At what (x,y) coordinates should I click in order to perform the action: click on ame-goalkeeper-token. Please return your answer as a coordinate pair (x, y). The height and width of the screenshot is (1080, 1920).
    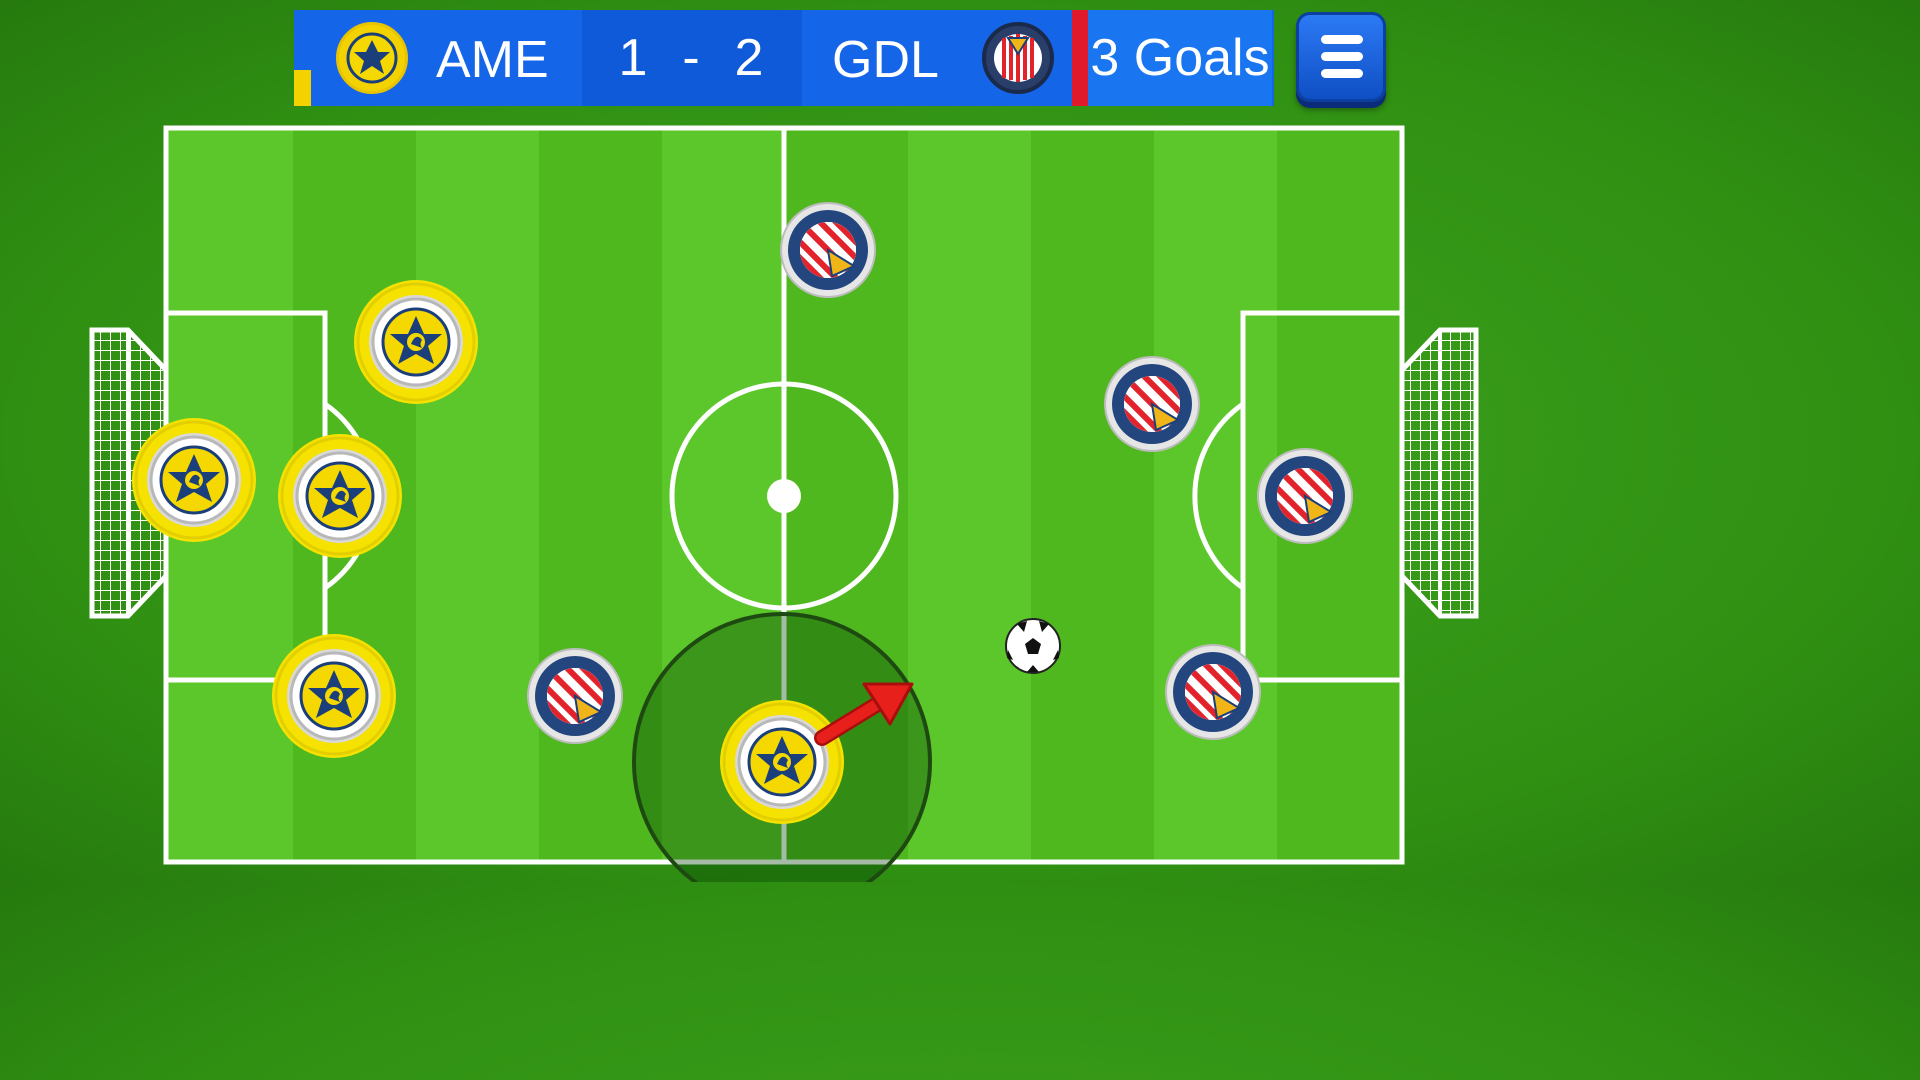
    Looking at the image, I should click on (194, 480).